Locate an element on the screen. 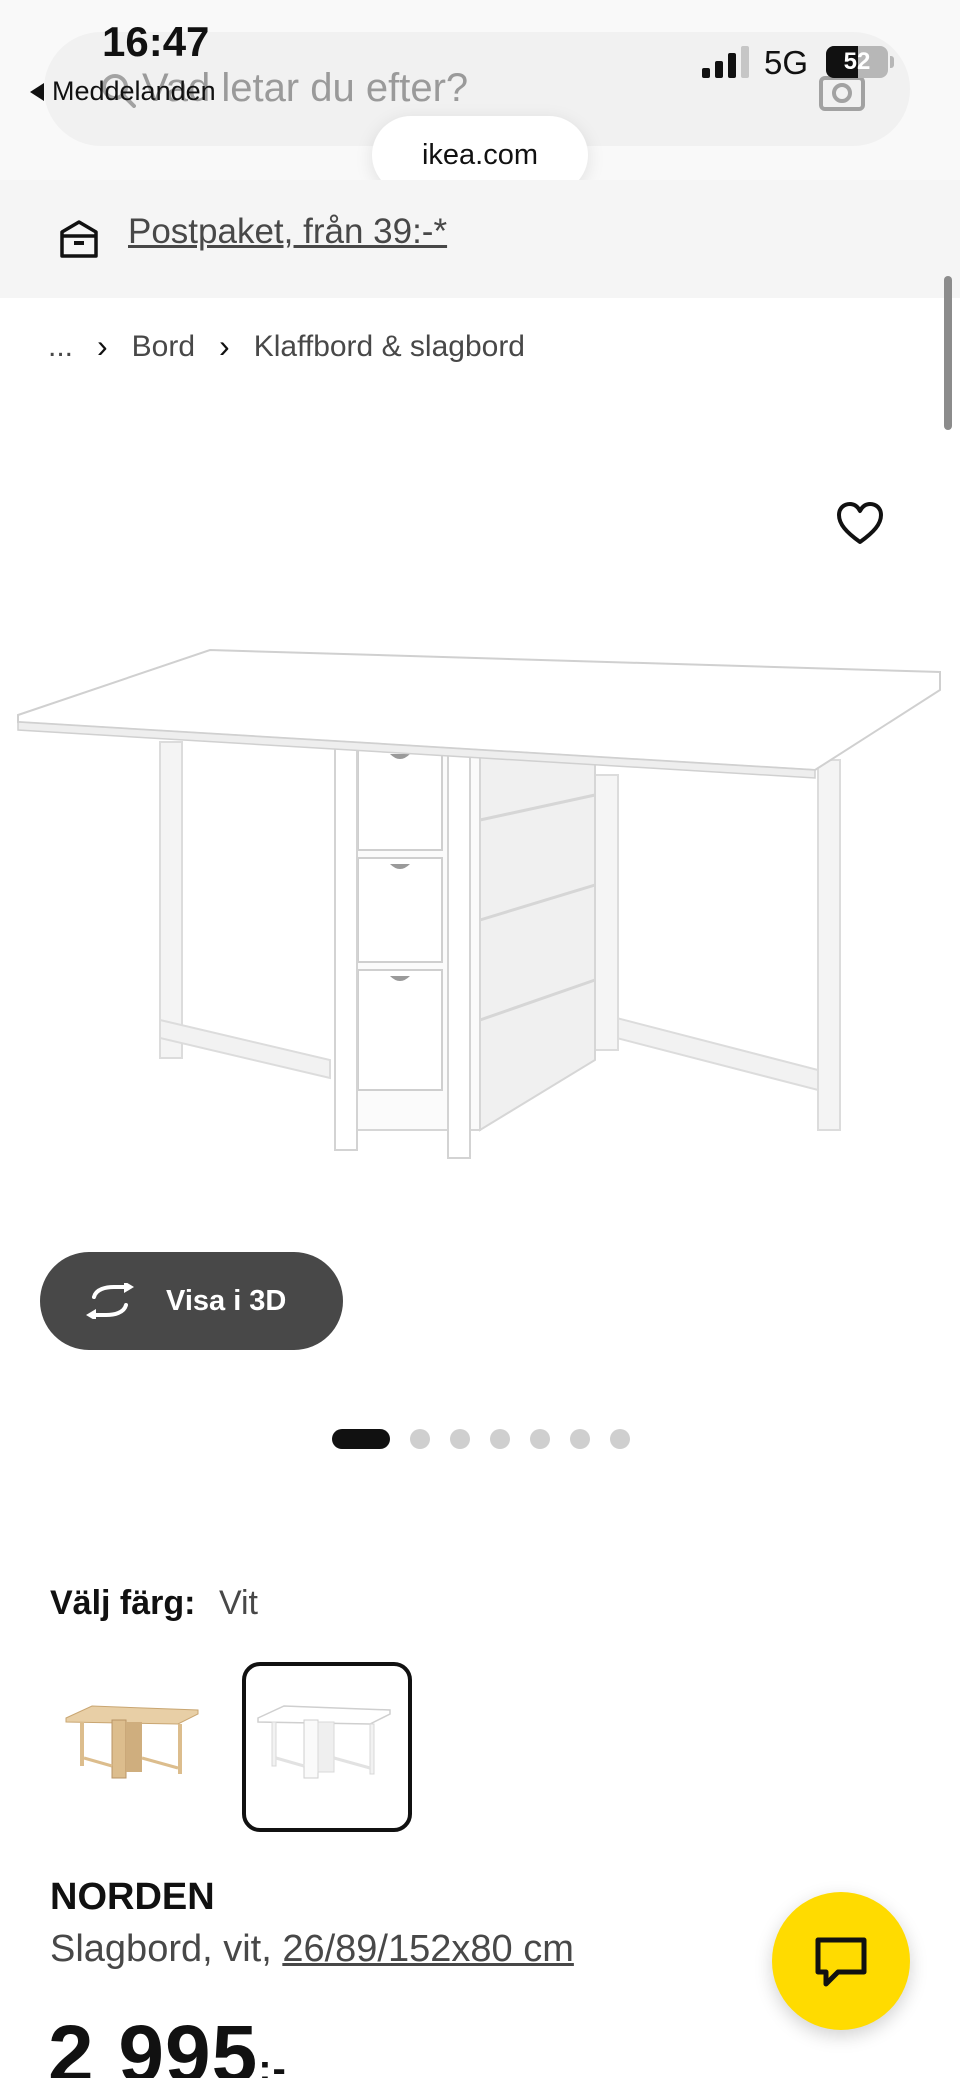 This screenshot has height=2078, width=960. product-dimensions-link: 26/89/152x80 cm is located at coordinates (428, 1949).